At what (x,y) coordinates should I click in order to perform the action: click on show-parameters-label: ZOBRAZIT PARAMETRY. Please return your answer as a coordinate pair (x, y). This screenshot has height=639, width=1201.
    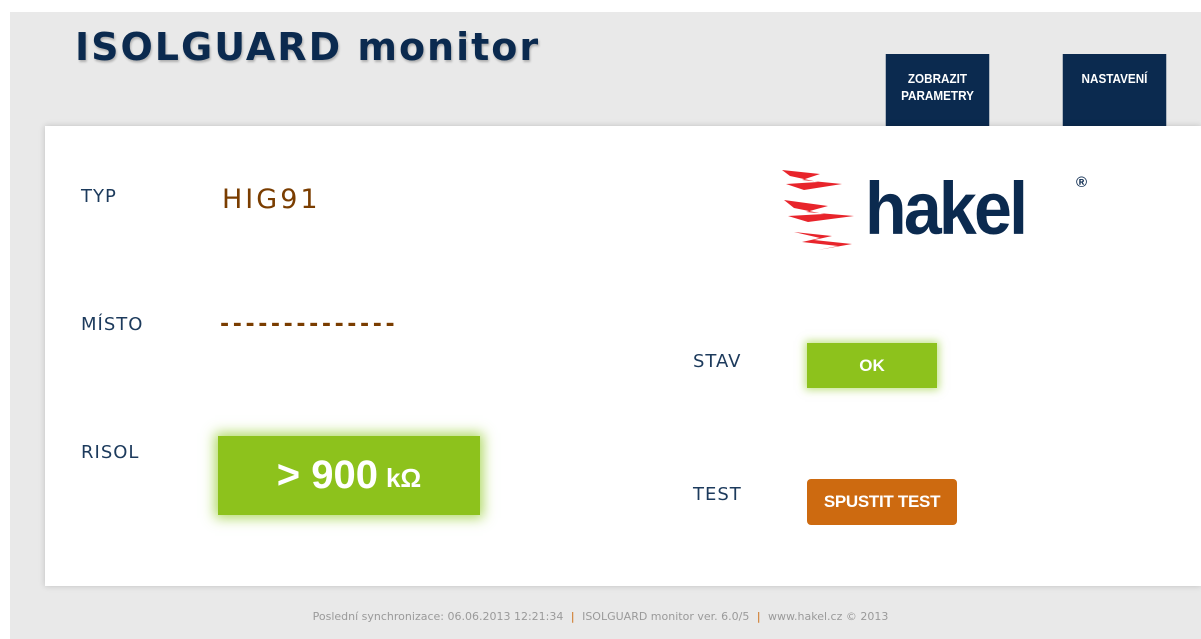
    Looking at the image, I should click on (937, 87).